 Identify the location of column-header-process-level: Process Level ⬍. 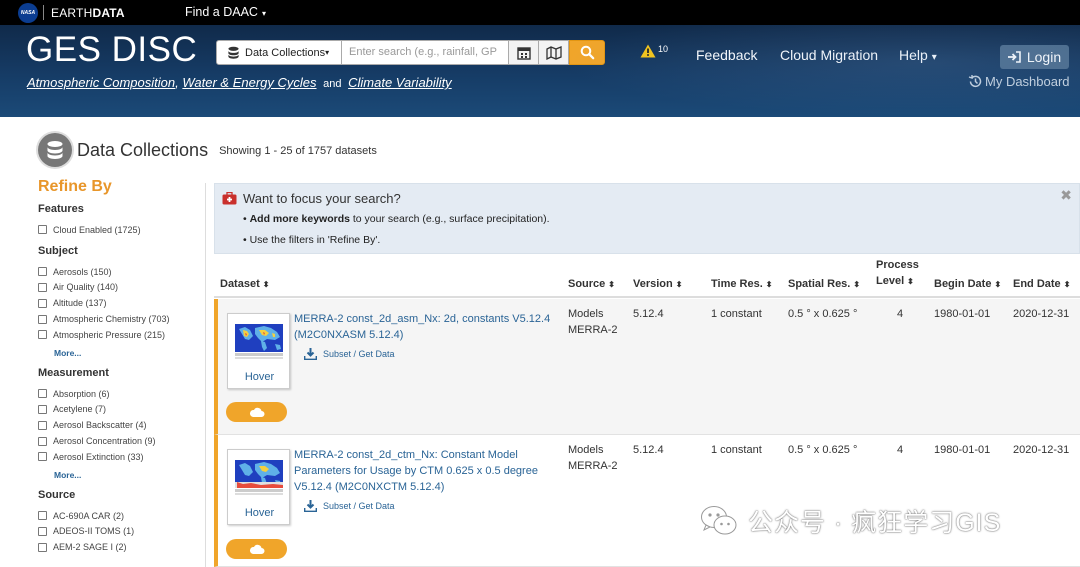
(897, 273).